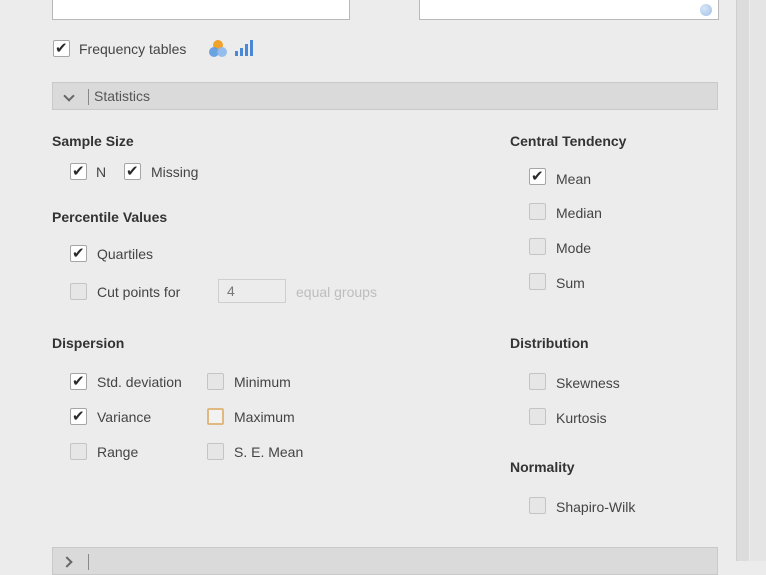 This screenshot has width=766, height=575. I want to click on plots-section-header, so click(385, 561).